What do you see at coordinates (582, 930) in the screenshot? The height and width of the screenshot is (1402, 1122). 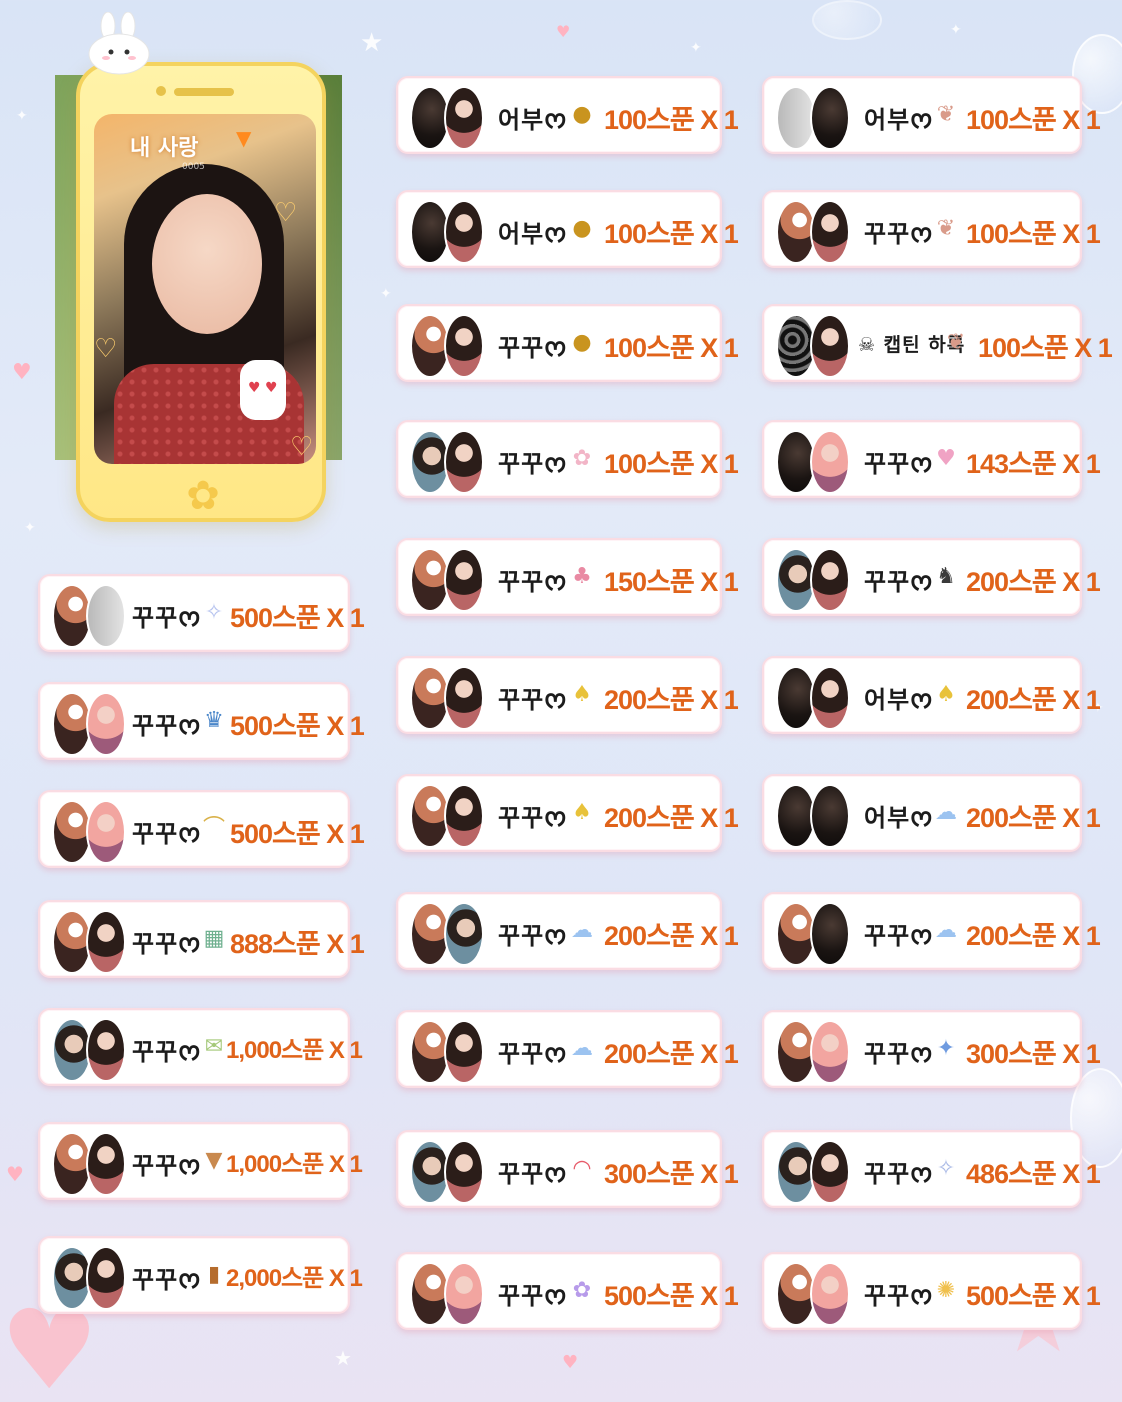 I see `cloud-icon: ☁` at bounding box center [582, 930].